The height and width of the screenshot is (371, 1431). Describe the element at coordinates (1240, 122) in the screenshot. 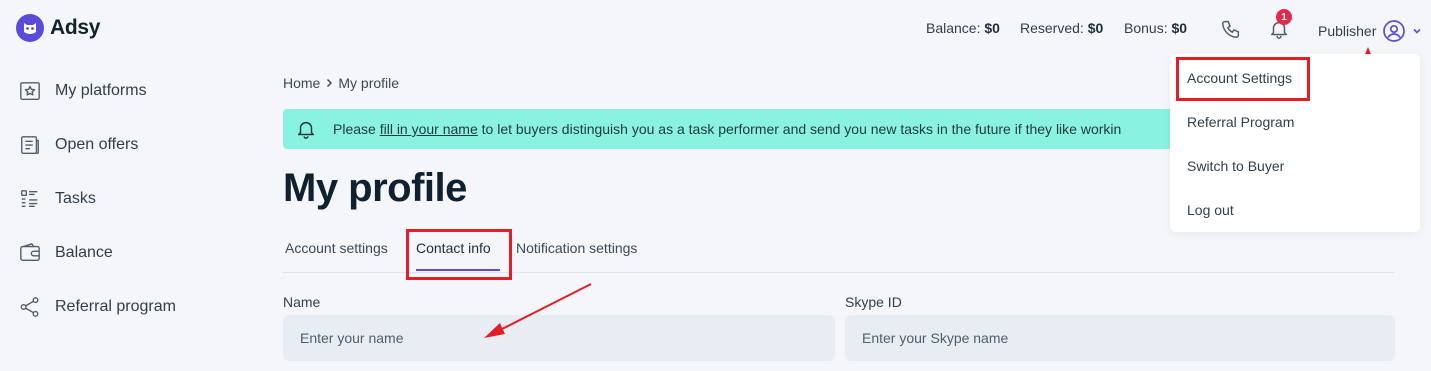

I see `menu-item-referral-program: Referral Program` at that location.